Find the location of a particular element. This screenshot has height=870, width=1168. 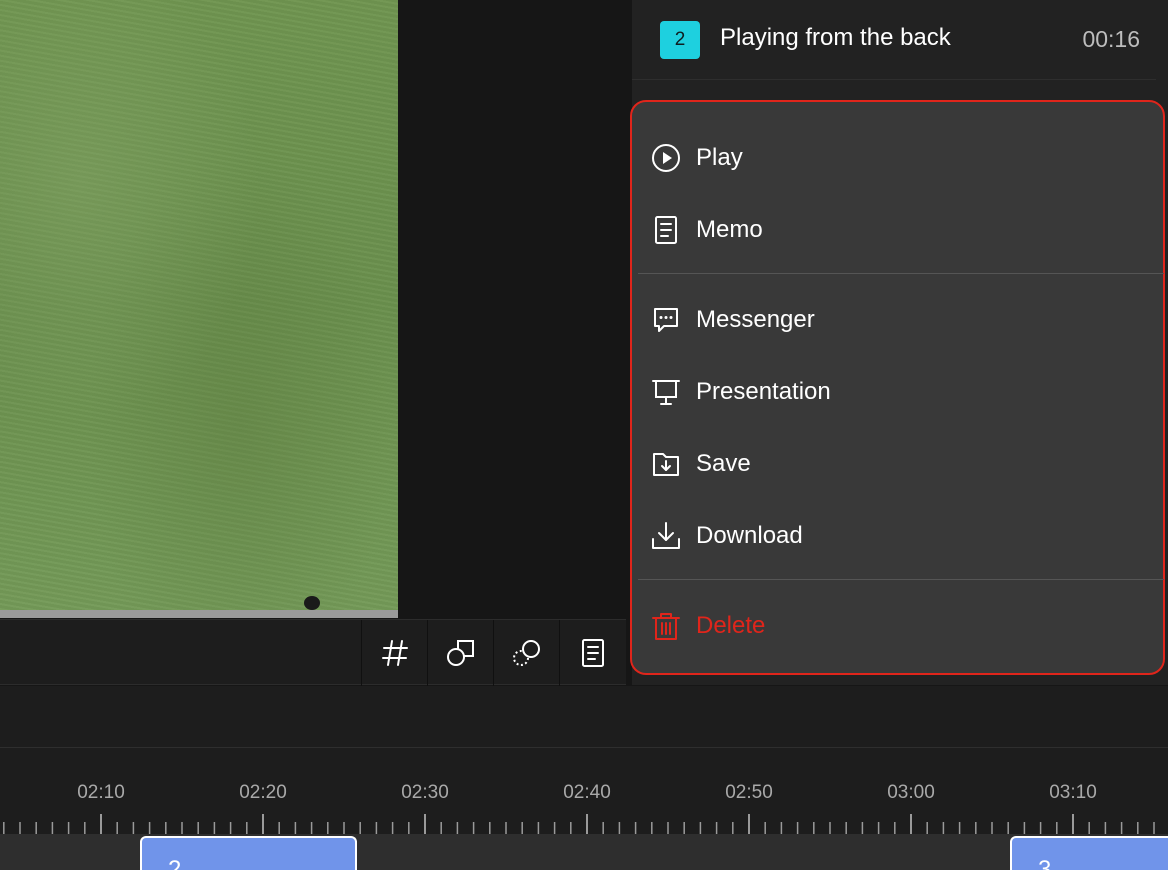

download-icon is located at coordinates (666, 536).